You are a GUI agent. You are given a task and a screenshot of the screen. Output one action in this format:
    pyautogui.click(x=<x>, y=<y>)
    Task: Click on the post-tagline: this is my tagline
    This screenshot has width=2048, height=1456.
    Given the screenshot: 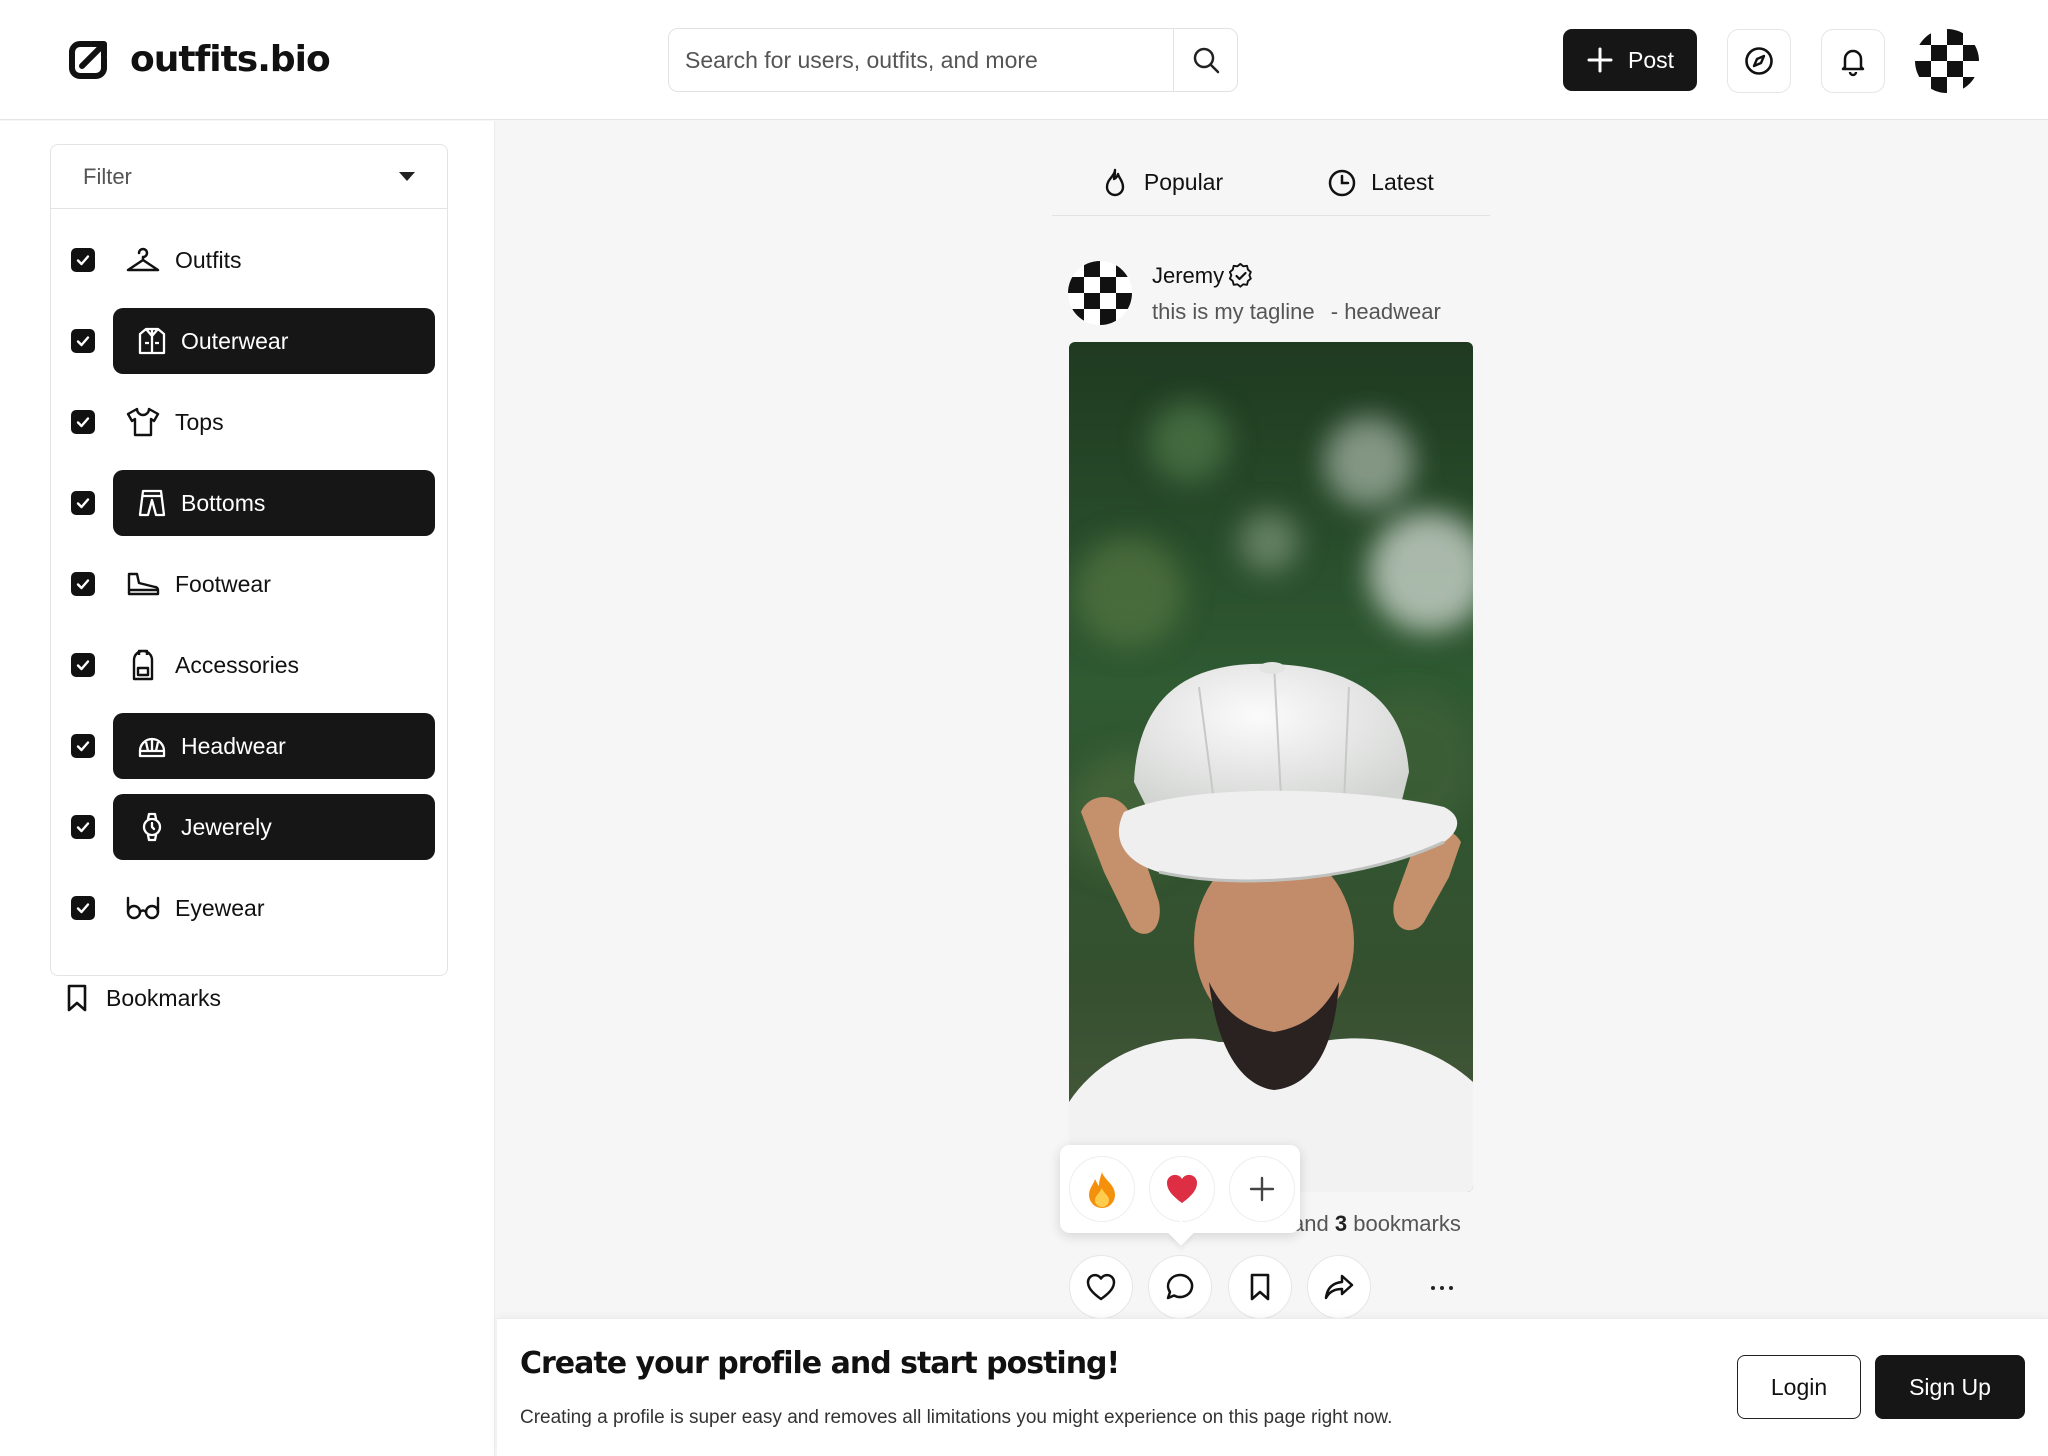 What is the action you would take?
    pyautogui.click(x=1233, y=311)
    